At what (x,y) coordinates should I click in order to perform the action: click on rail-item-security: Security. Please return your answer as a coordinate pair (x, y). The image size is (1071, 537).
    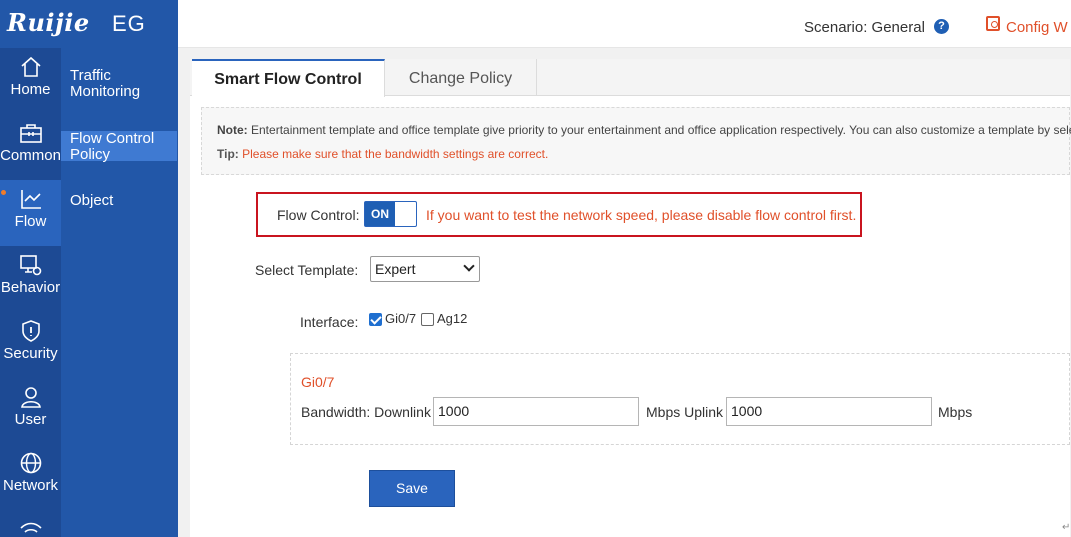
    Looking at the image, I should click on (30, 345).